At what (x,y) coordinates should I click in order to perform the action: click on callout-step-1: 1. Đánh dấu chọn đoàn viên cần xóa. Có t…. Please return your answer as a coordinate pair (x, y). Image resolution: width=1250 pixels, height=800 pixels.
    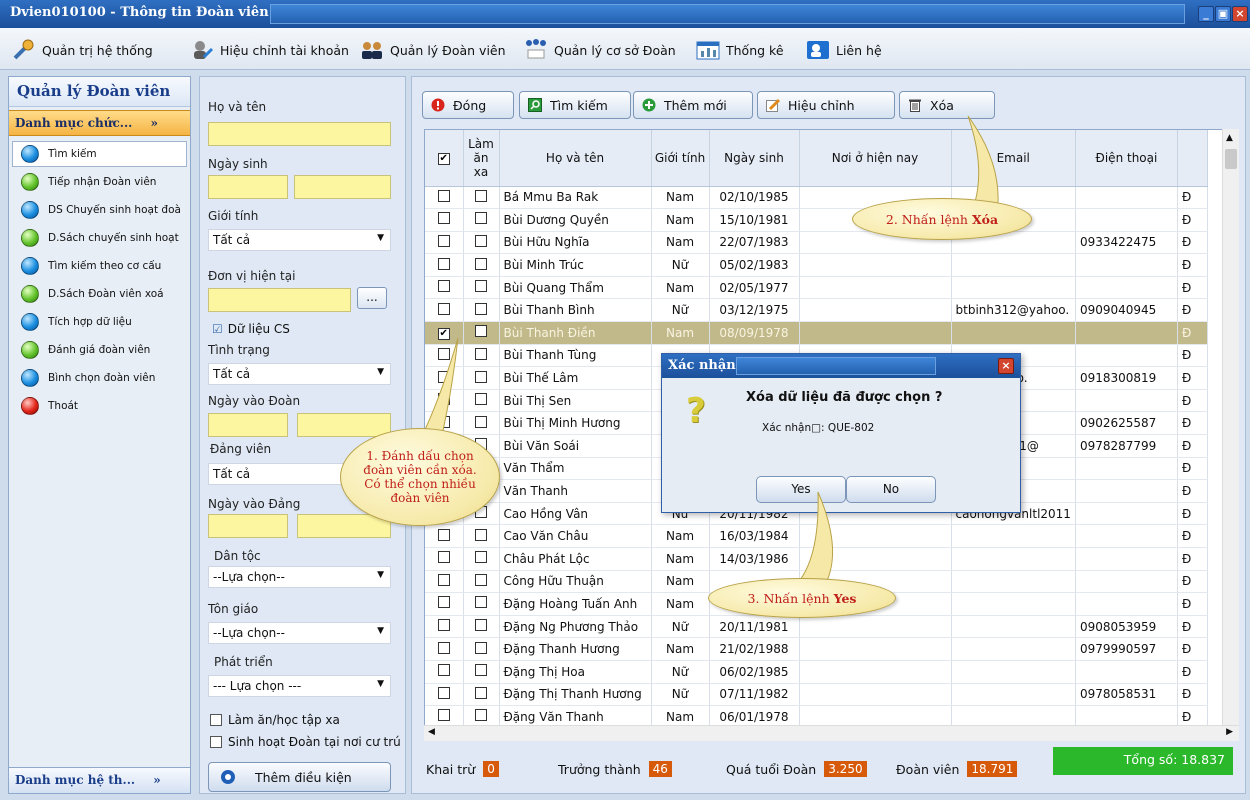
    Looking at the image, I should click on (420, 477).